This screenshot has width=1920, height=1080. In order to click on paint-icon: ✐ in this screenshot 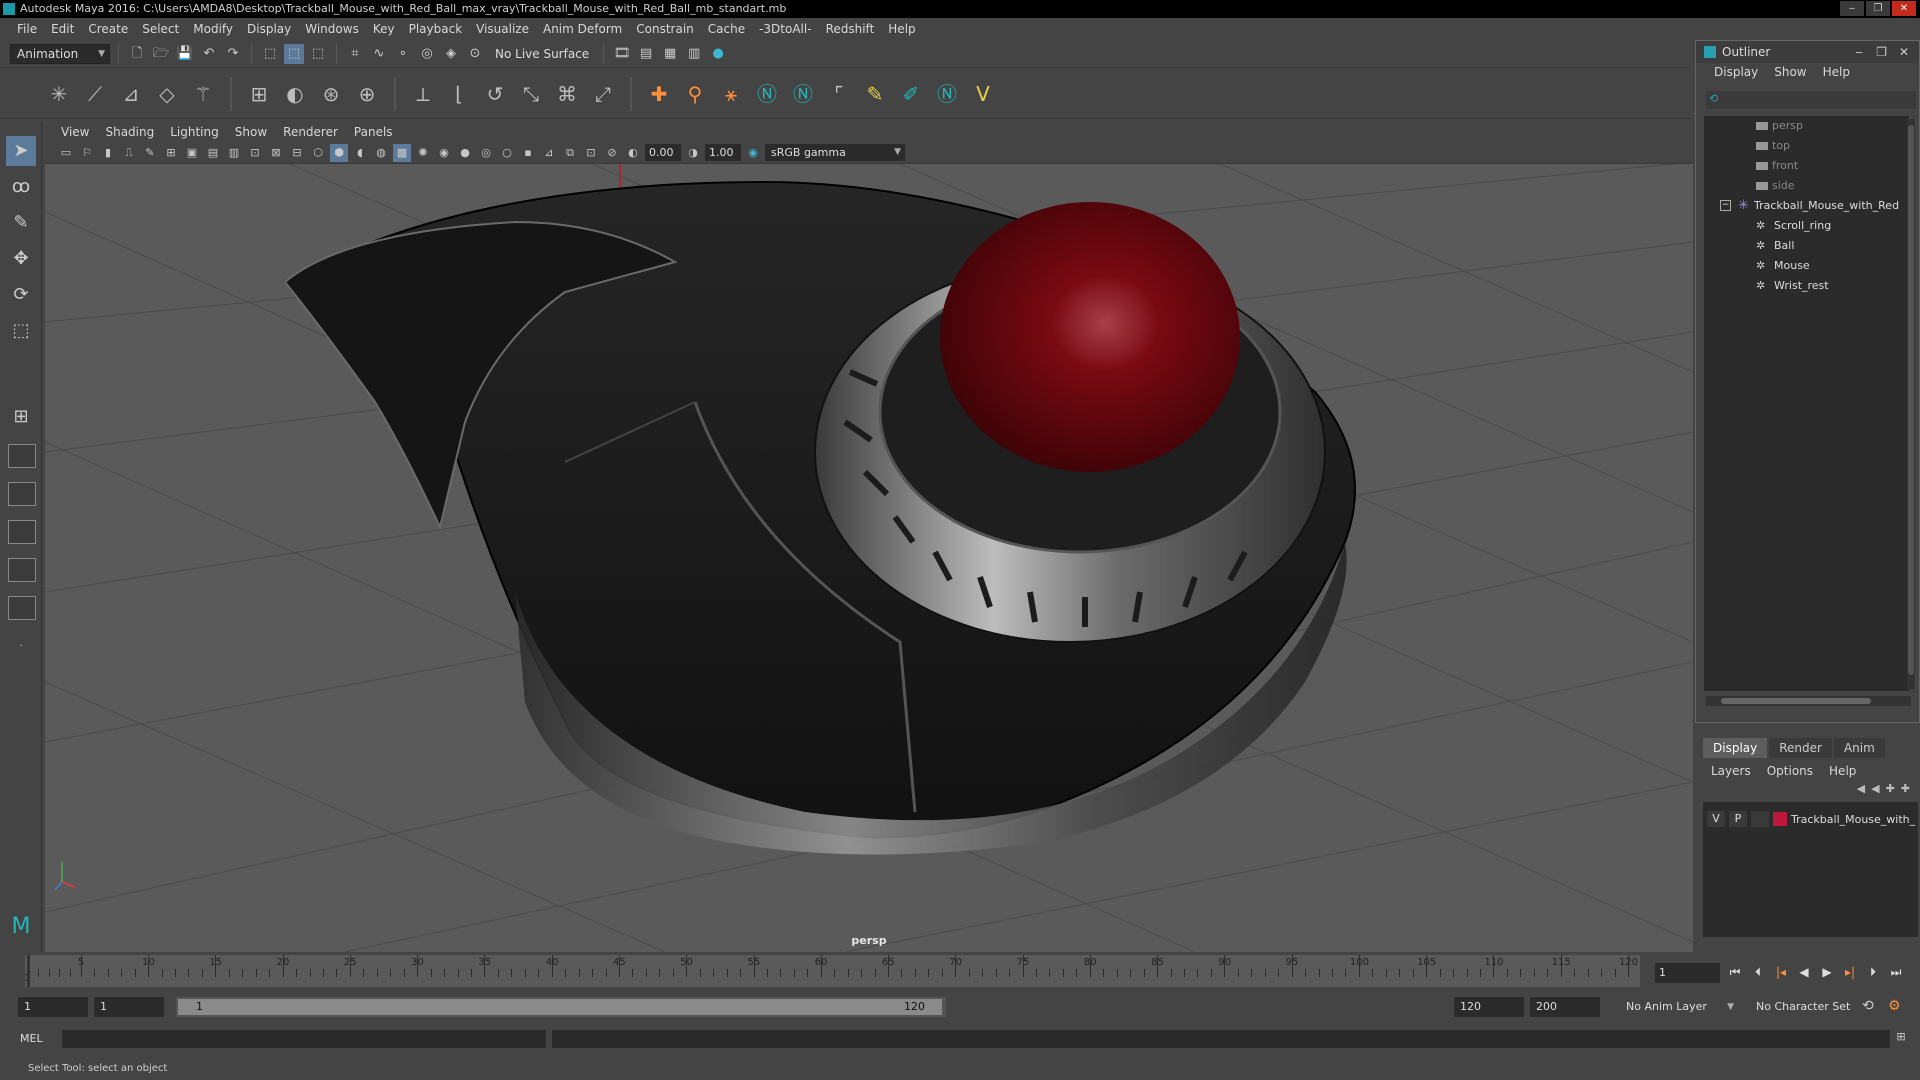, I will do `click(911, 94)`.